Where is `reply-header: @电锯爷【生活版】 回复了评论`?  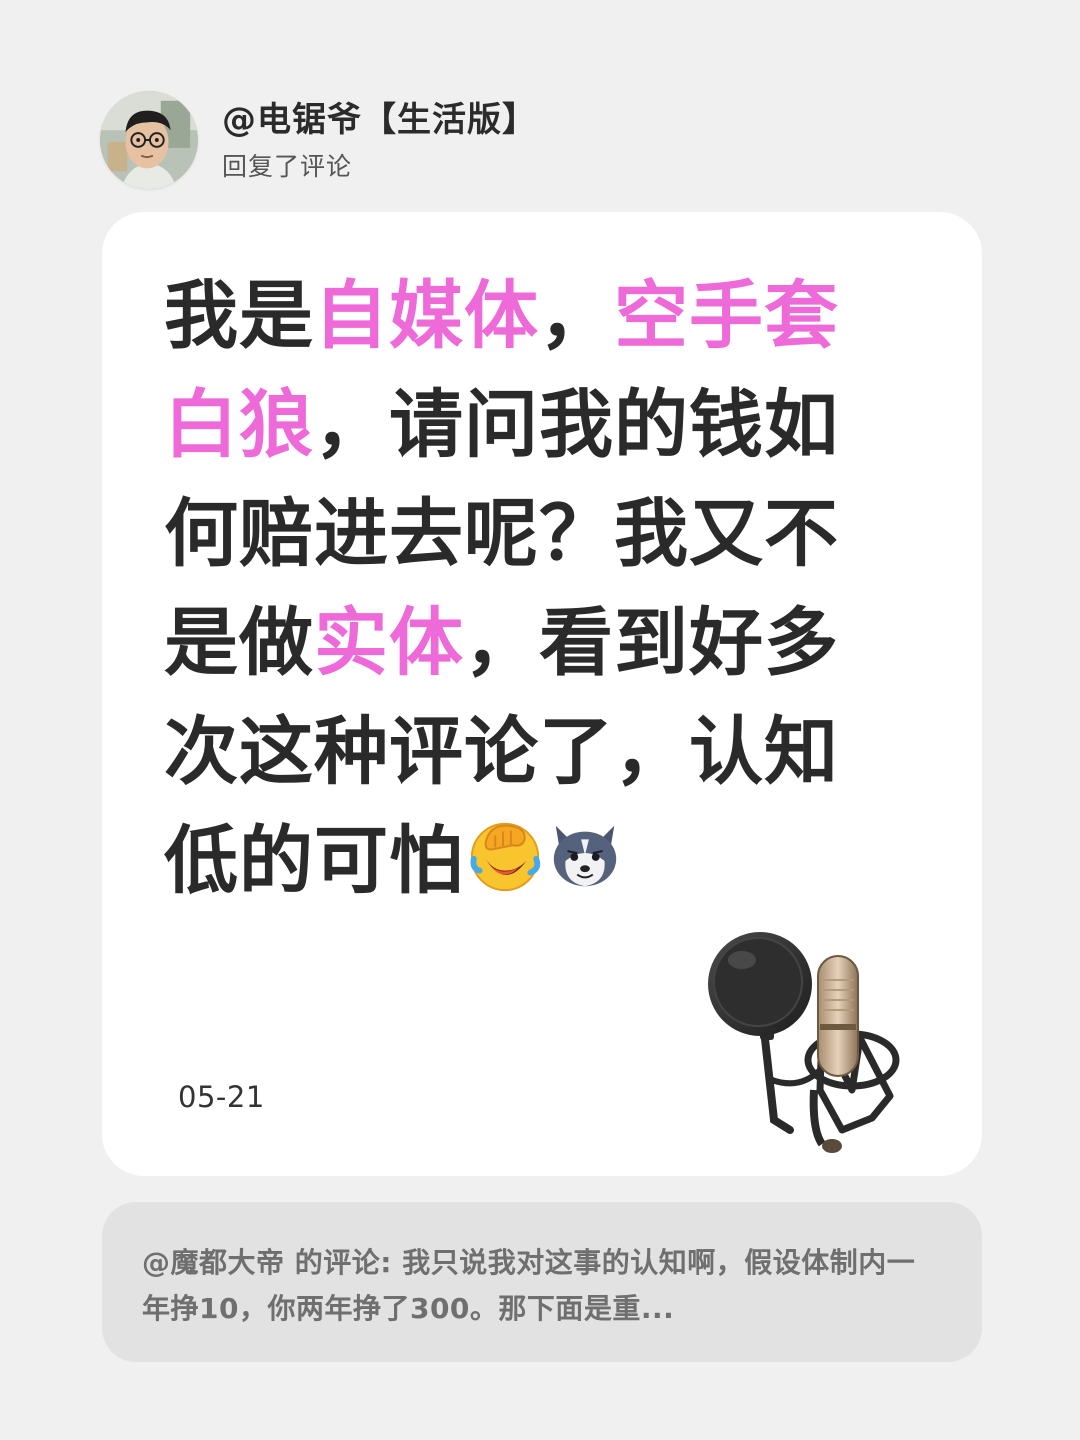 reply-header: @电锯爷【生活版】 回复了评论 is located at coordinates (318, 140).